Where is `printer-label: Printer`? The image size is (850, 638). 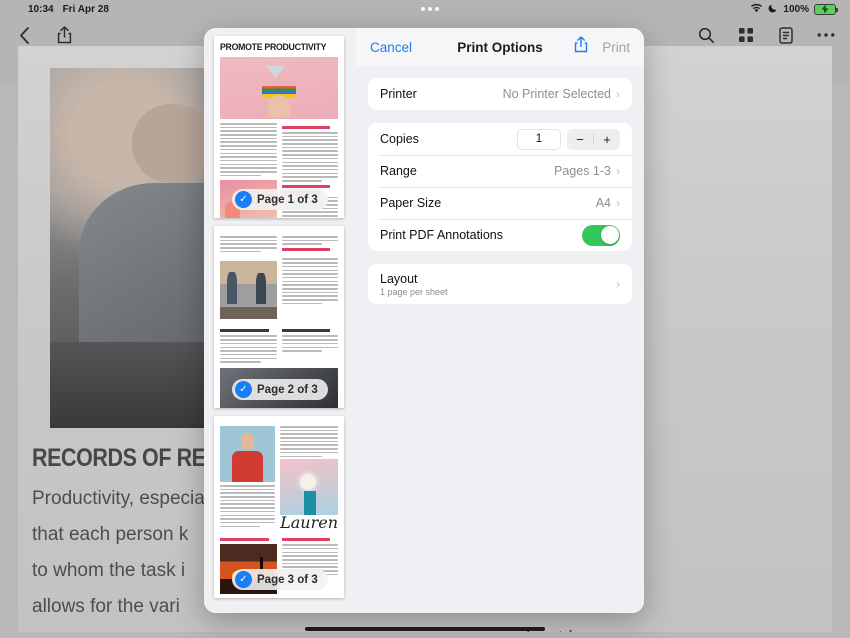
printer-label: Printer is located at coordinates (398, 94).